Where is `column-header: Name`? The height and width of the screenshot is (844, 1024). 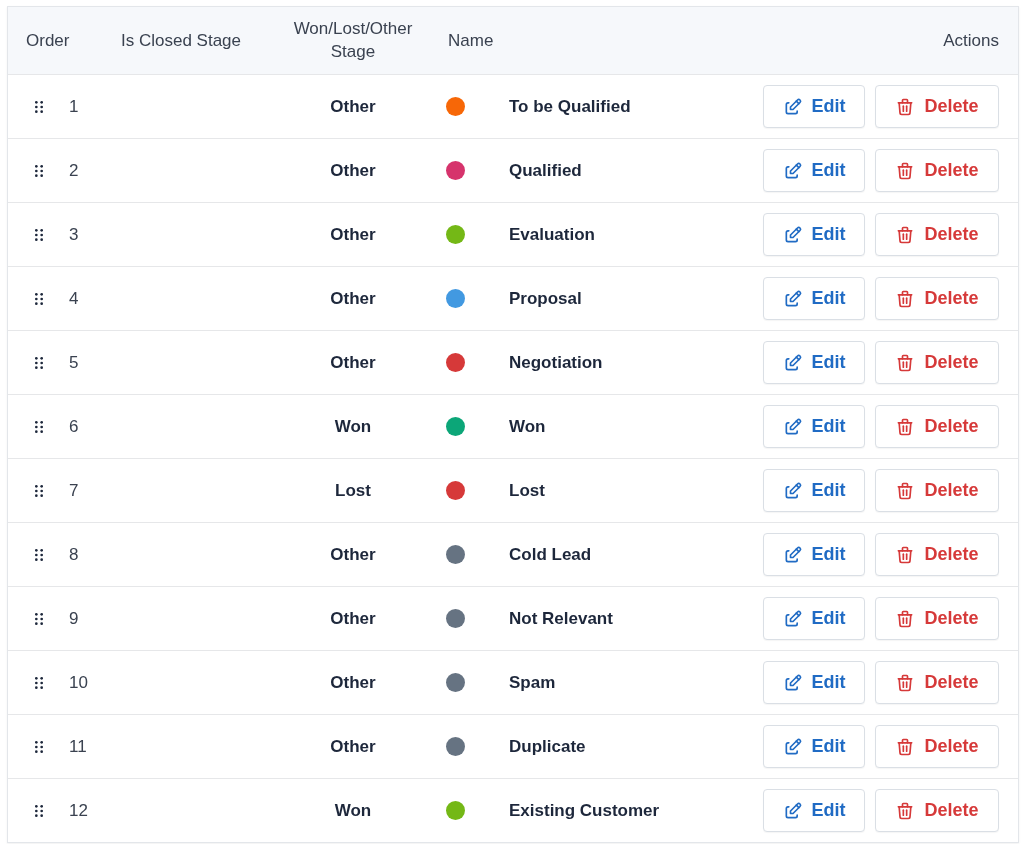 column-header: Name is located at coordinates (471, 40).